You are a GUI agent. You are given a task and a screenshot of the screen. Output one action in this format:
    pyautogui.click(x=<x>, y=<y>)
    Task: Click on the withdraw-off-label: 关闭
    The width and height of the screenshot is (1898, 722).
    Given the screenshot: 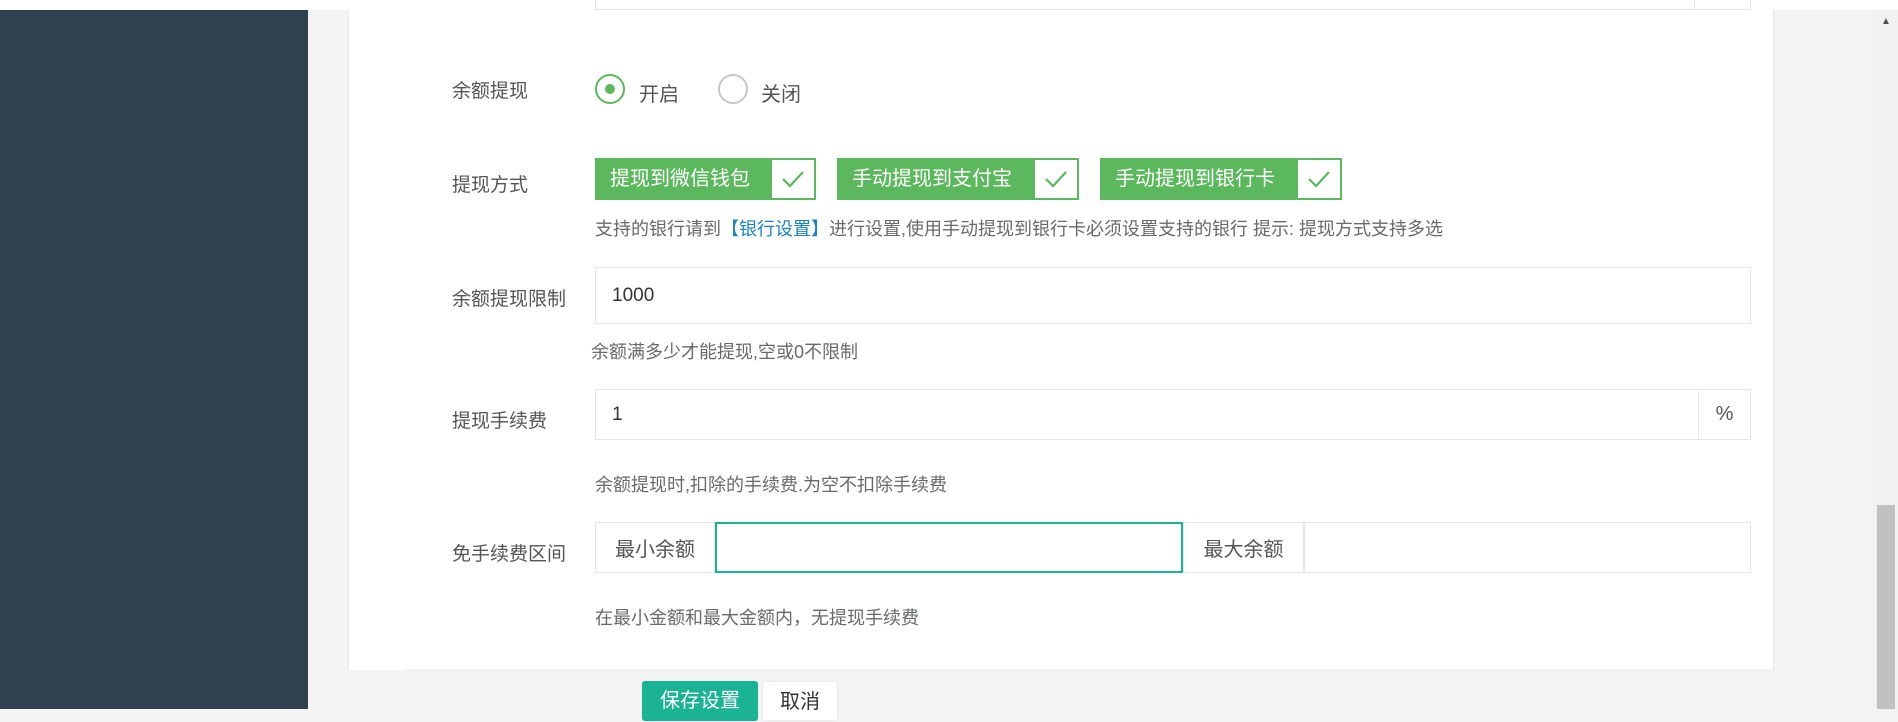 What is the action you would take?
    pyautogui.click(x=781, y=92)
    